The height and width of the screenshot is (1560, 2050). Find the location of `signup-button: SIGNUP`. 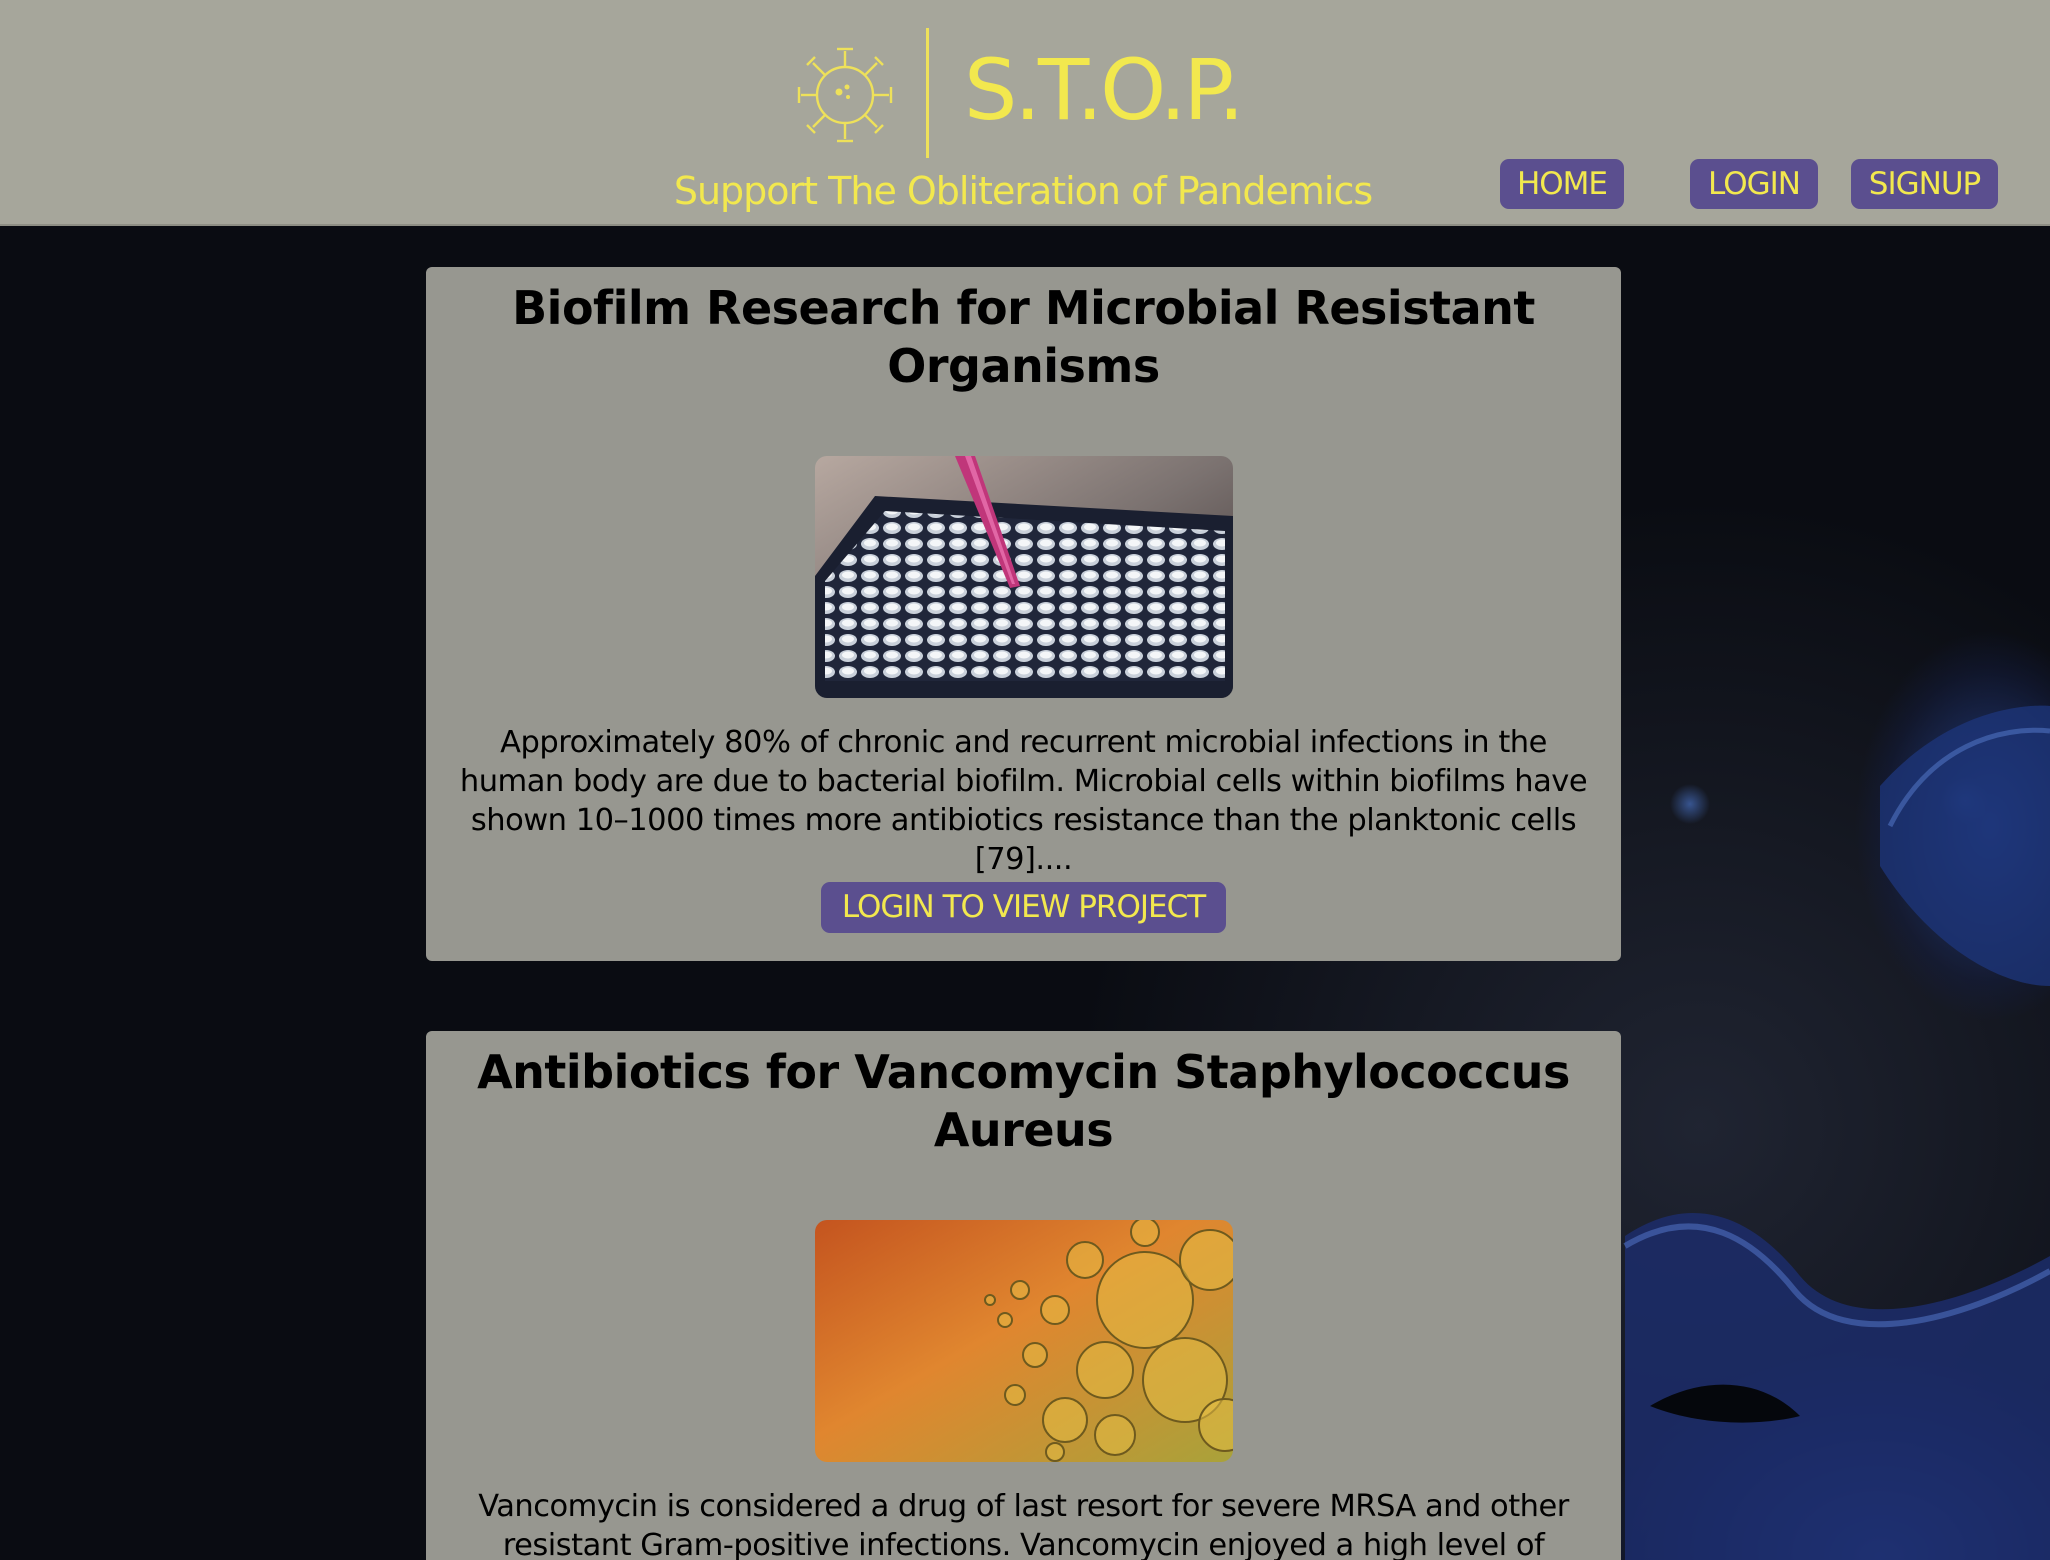

signup-button: SIGNUP is located at coordinates (1924, 184).